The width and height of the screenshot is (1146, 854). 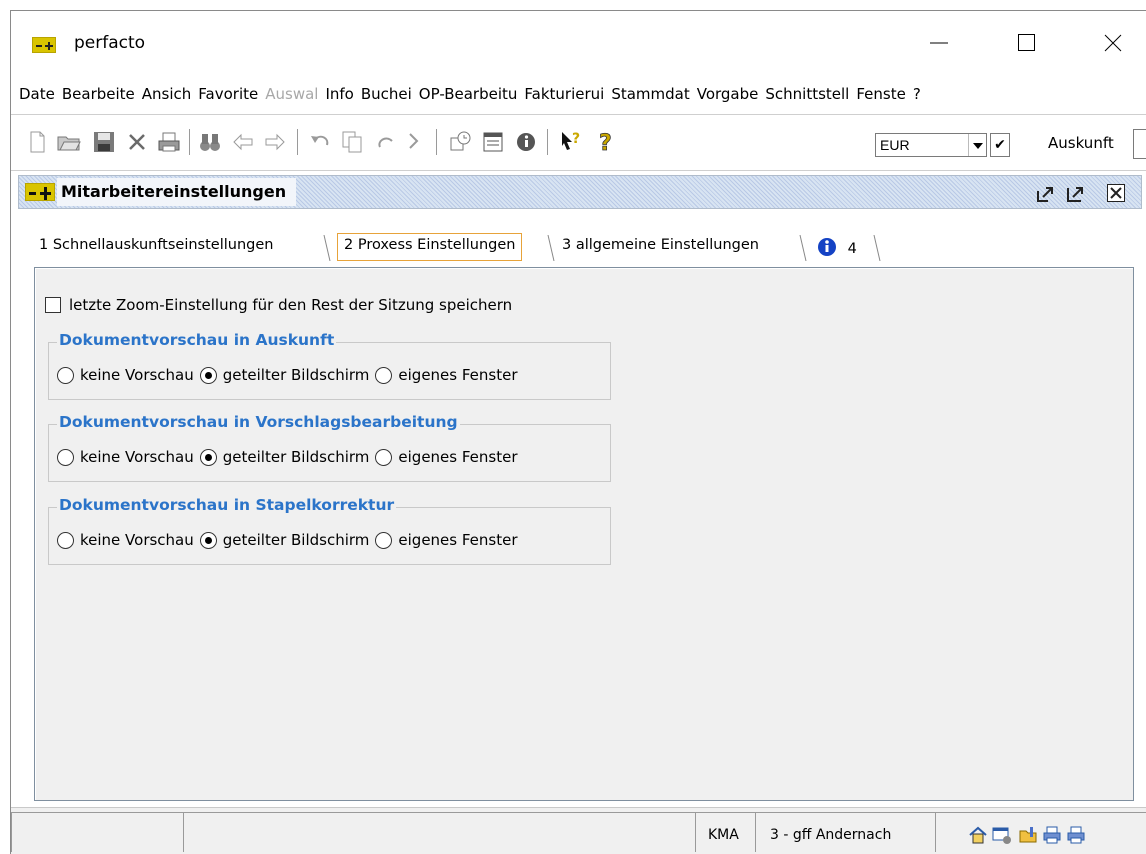 I want to click on window-settings-icon, so click(x=1002, y=835).